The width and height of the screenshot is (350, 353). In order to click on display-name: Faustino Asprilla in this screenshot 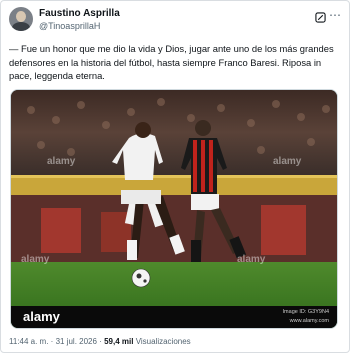, I will do `click(79, 14)`.